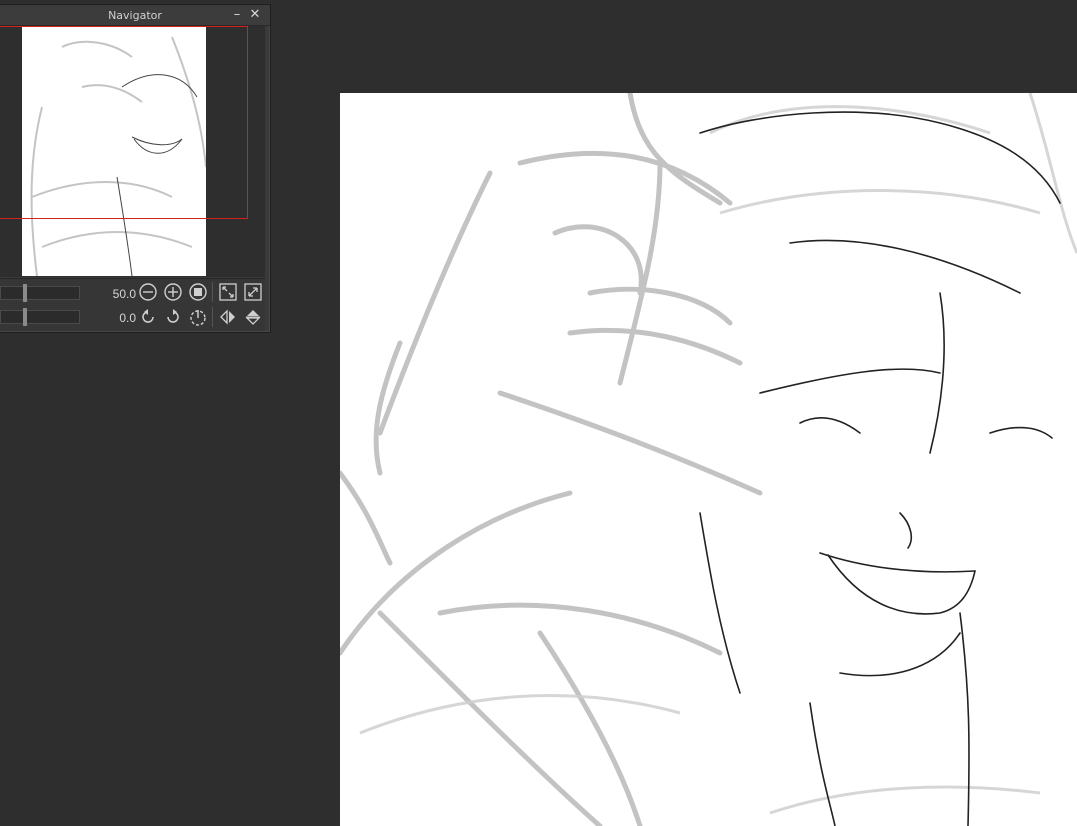 Image resolution: width=1077 pixels, height=826 pixels. I want to click on navigator-title: Navigator, so click(135, 15).